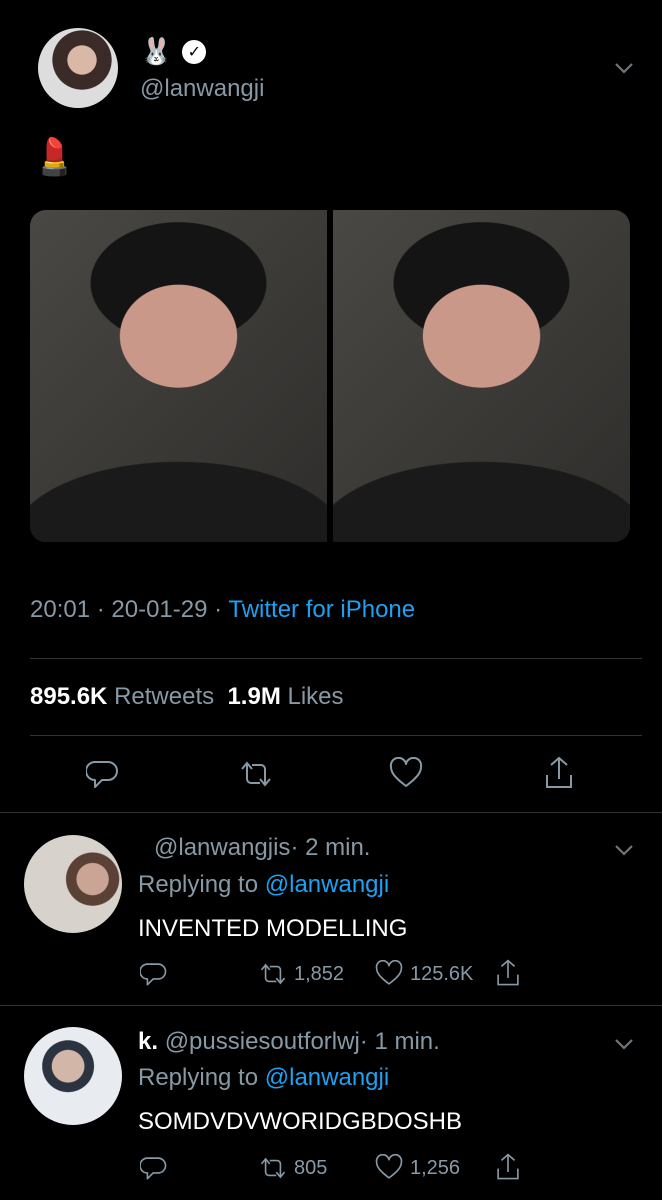 The image size is (662, 1200). I want to click on engagement-stats: 895.6K Retweets 1.9M Likes, so click(187, 697).